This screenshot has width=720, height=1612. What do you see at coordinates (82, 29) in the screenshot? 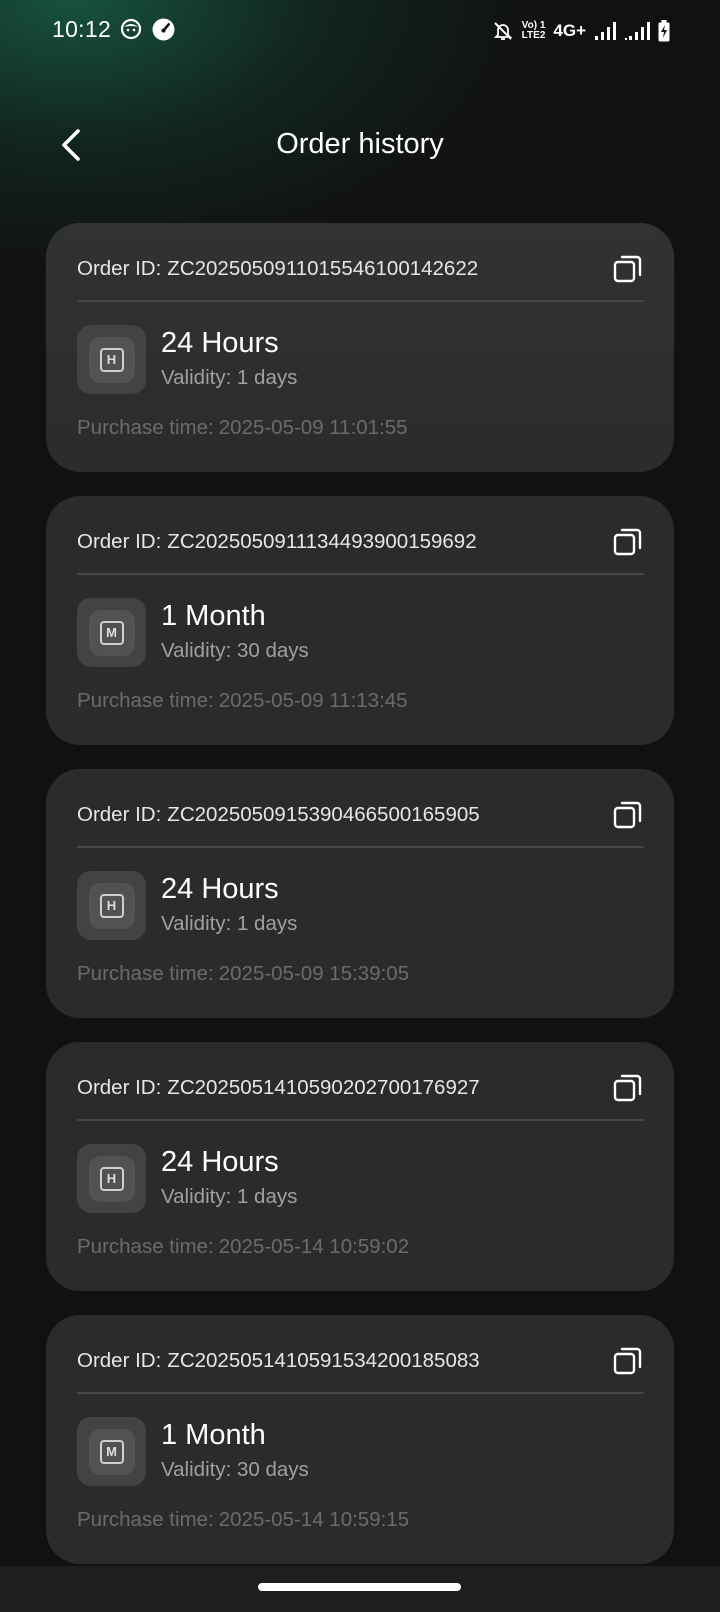
I see `status-time: 10:12` at bounding box center [82, 29].